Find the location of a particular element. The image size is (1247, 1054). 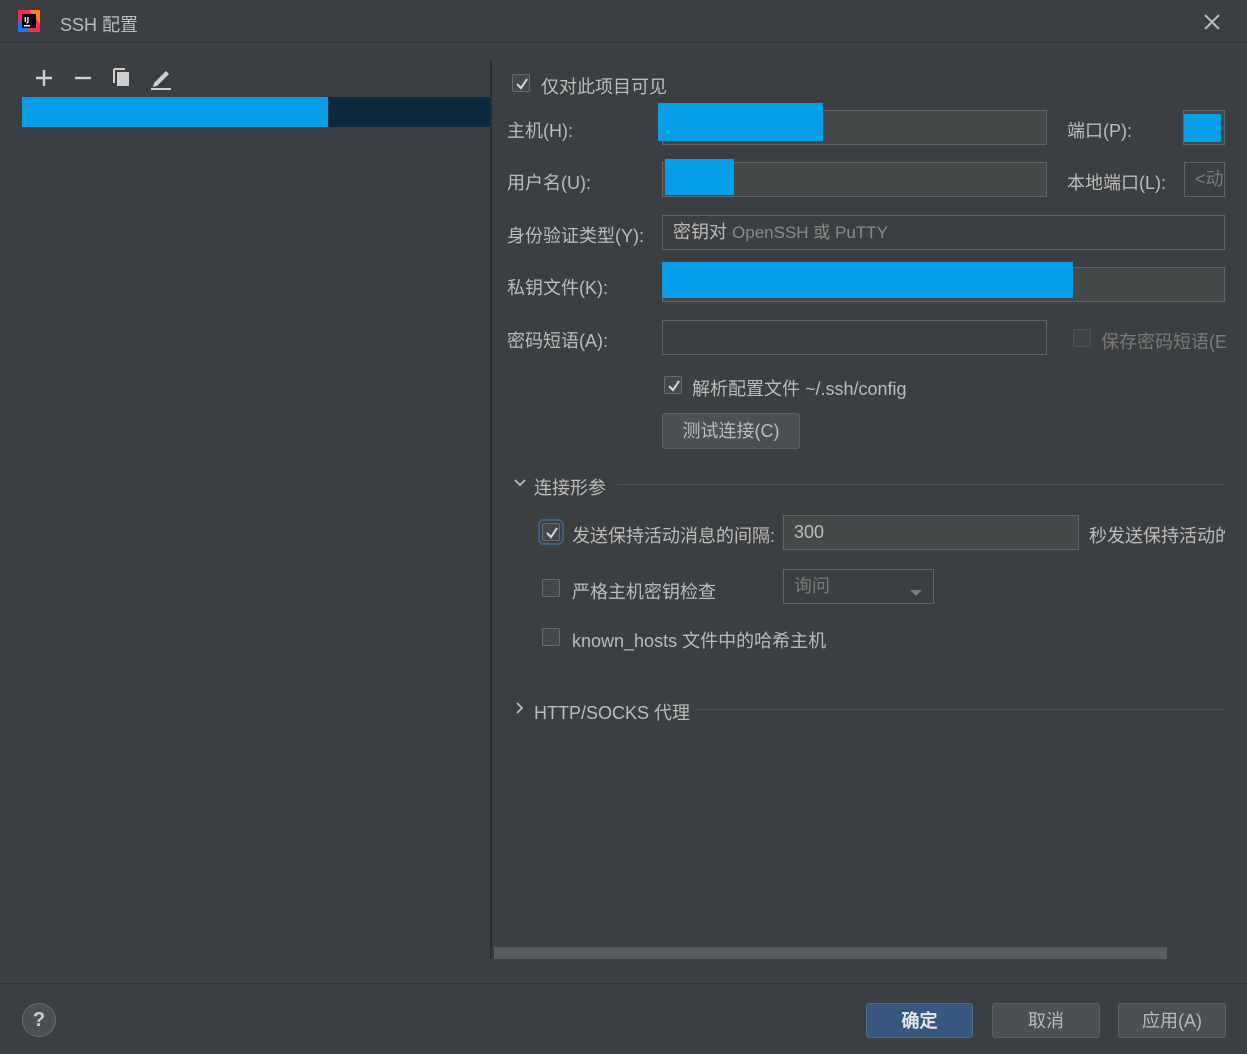

copy-icon is located at coordinates (122, 78).